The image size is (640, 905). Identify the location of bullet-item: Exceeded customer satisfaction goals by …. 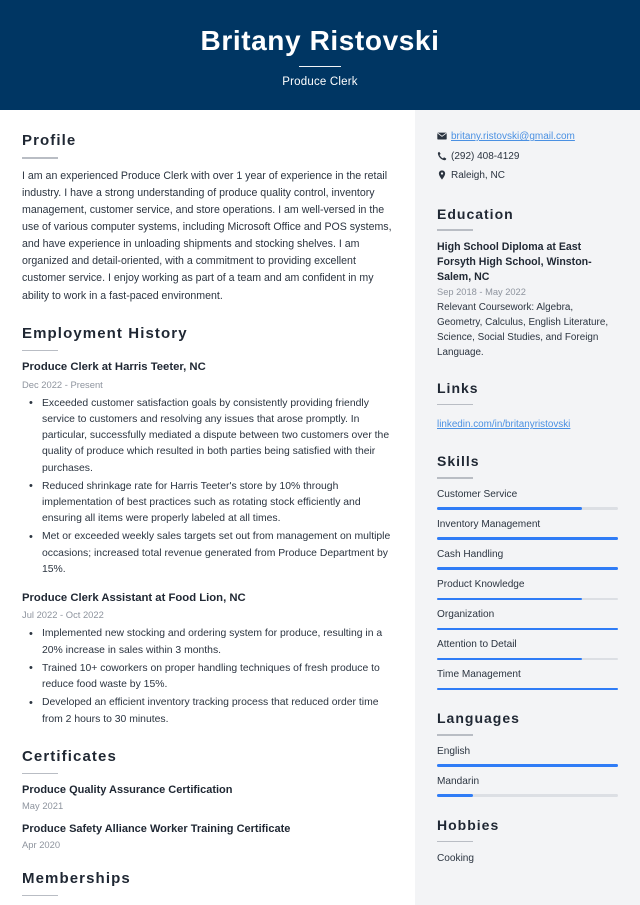
(211, 436).